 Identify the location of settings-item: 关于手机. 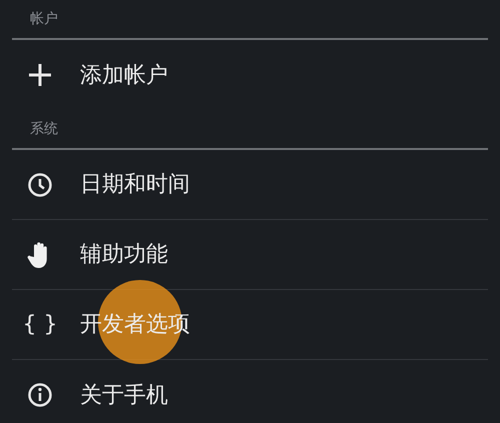
(124, 395).